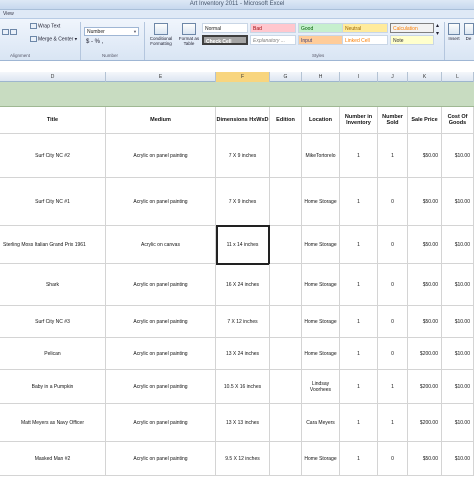 The height and width of the screenshot is (479, 474). What do you see at coordinates (243, 386) in the screenshot?
I see `cell-dimensions: 10.5 X 16 inches` at bounding box center [243, 386].